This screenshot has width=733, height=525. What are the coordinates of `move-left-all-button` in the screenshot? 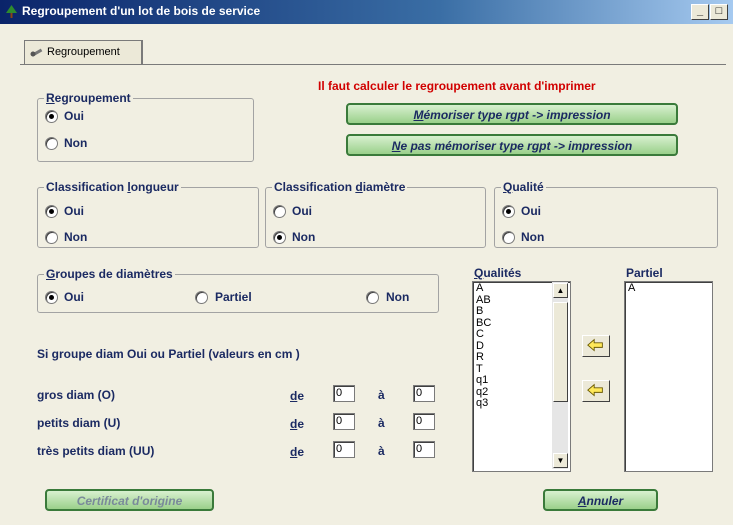 It's located at (596, 391).